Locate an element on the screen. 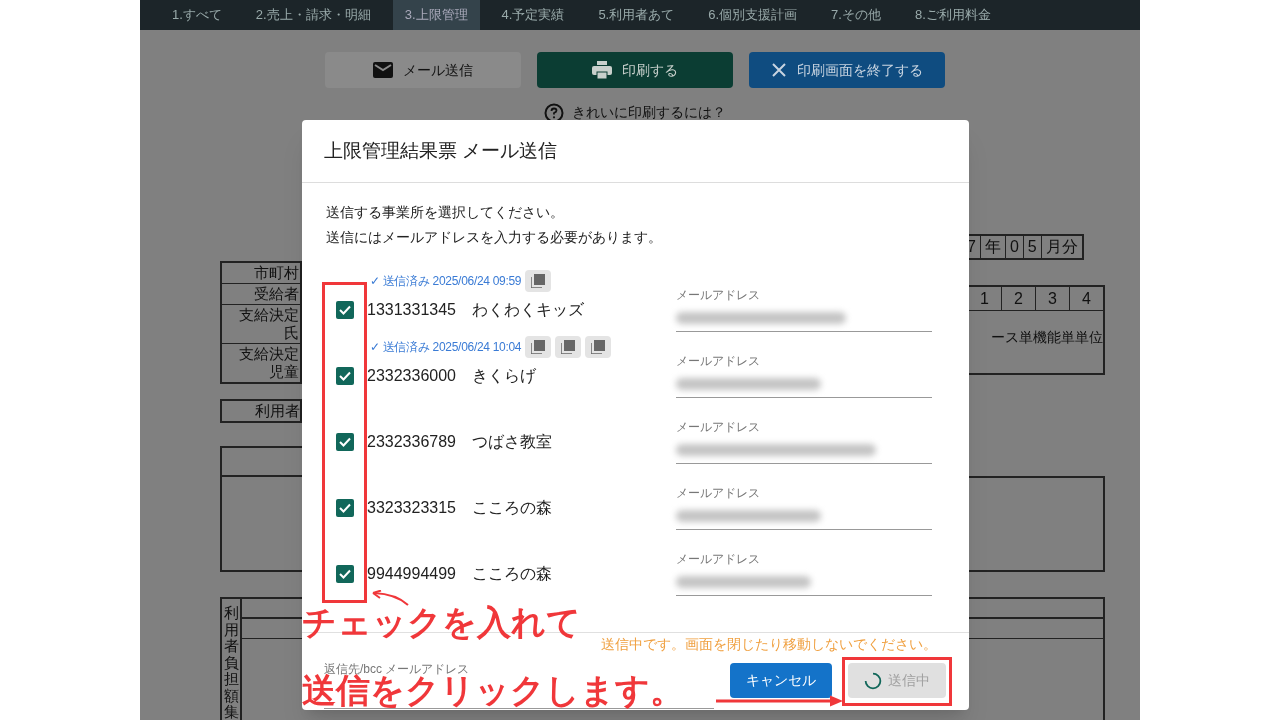 The image size is (1280, 720). table-cell: 3 is located at coordinates (1052, 298).